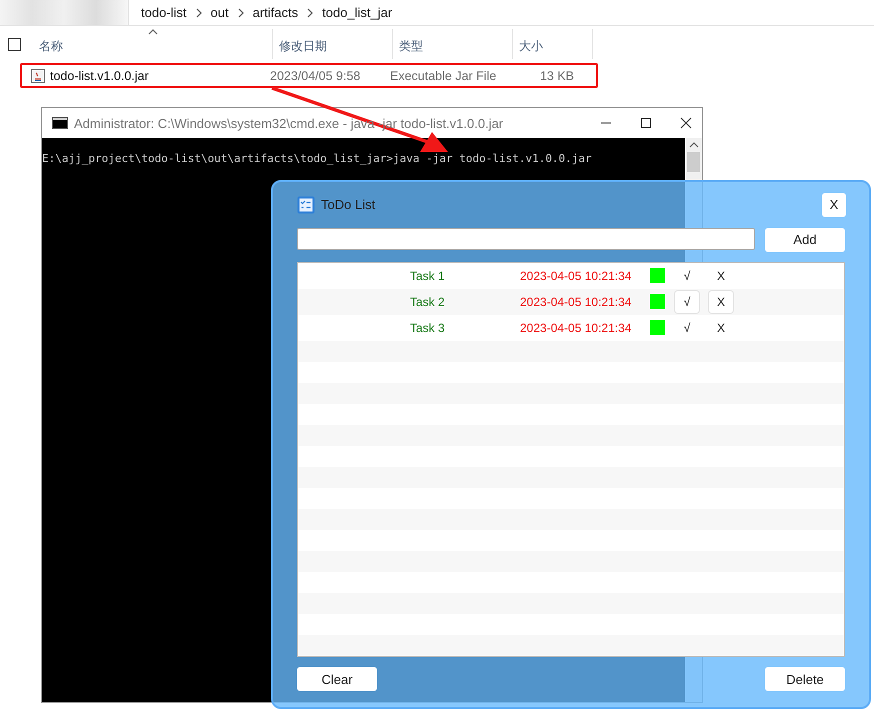  Describe the element at coordinates (443, 75) in the screenshot. I see `file-type: Executable Jar File` at that location.